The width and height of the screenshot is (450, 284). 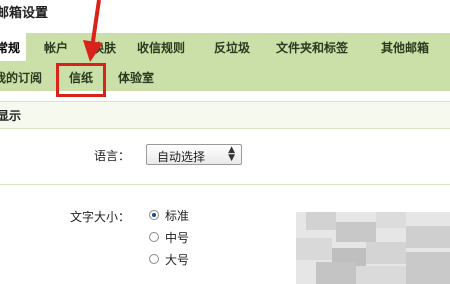 What do you see at coordinates (232, 47) in the screenshot?
I see `tab-antispam: 反垃圾` at bounding box center [232, 47].